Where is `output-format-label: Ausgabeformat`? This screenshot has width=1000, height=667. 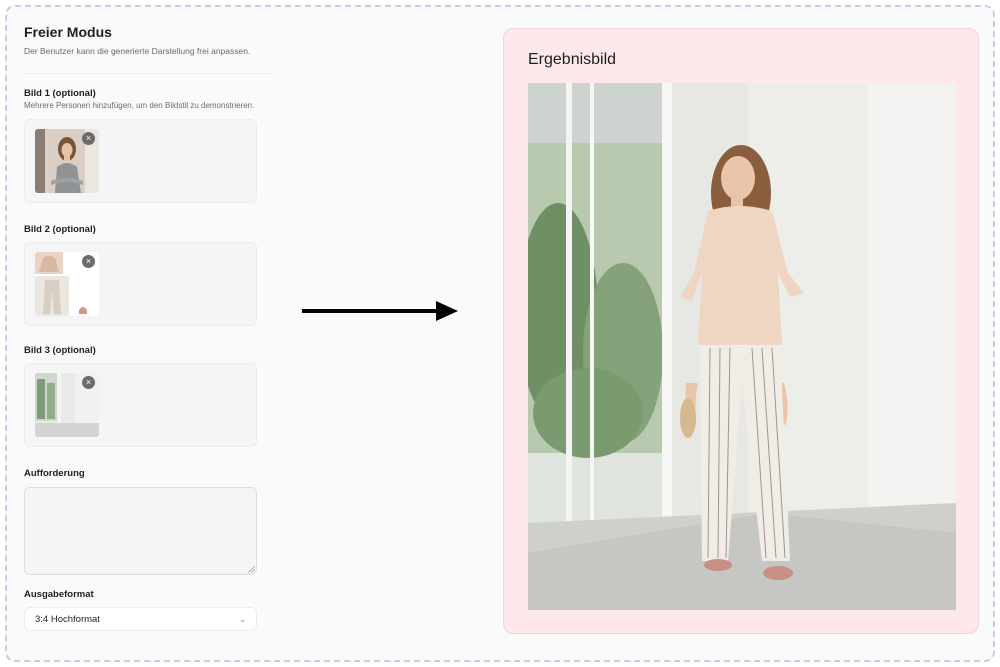
output-format-label: Ausgabeformat is located at coordinates (59, 594).